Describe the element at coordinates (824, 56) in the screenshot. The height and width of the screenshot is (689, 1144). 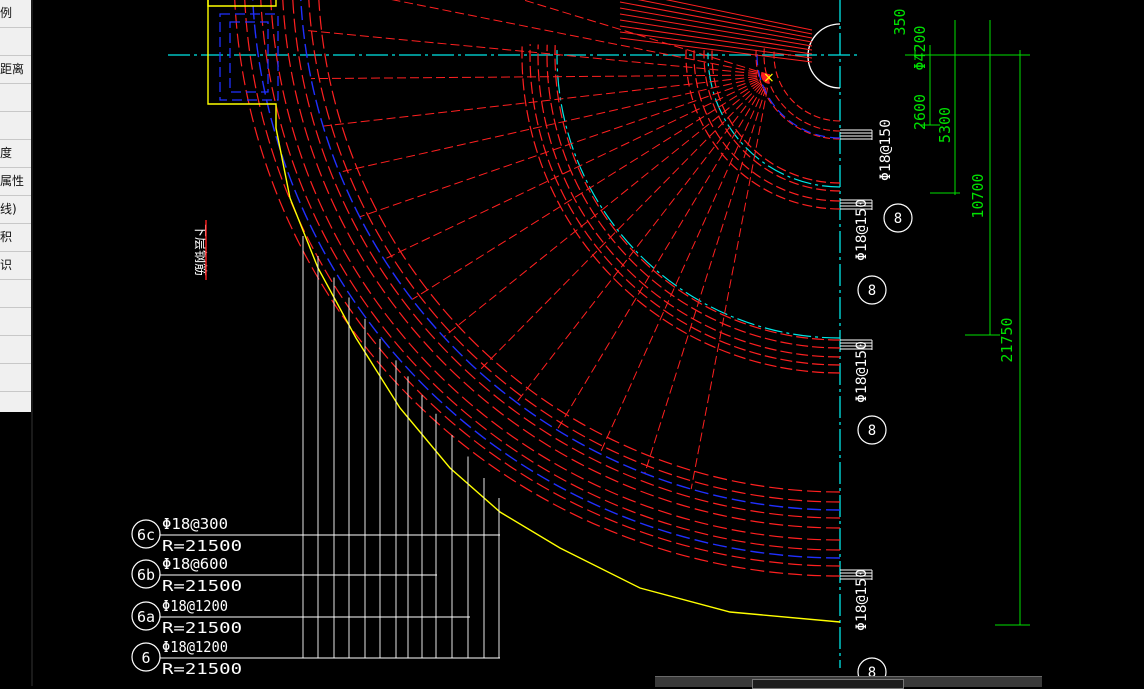
I see `column-outline` at that location.